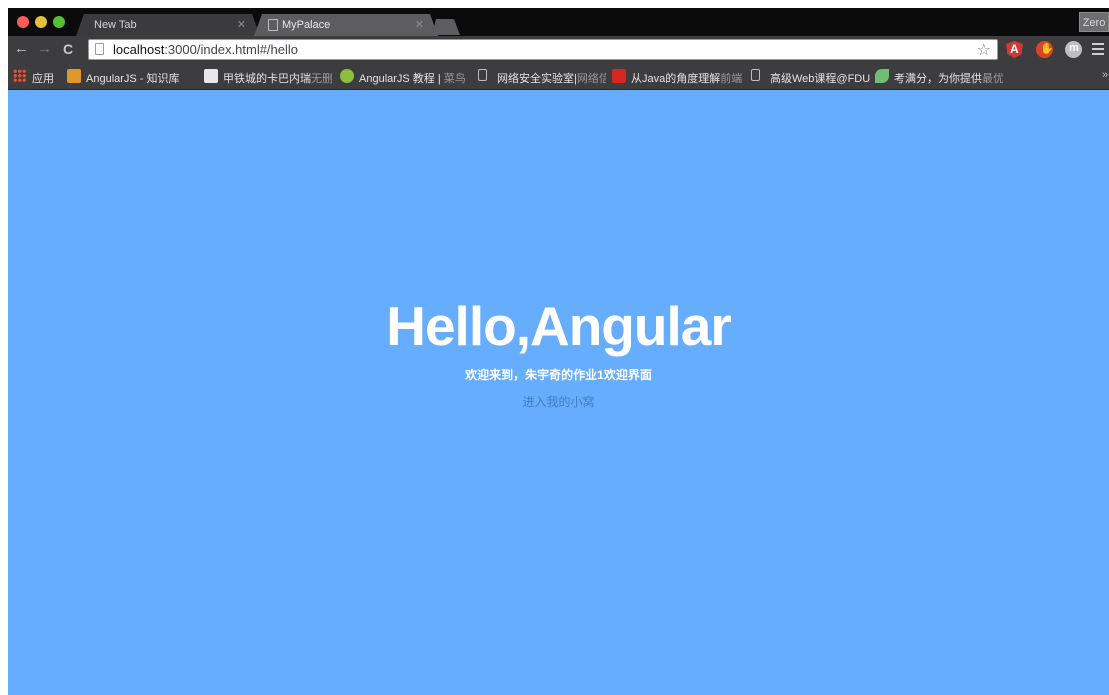  Describe the element at coordinates (948, 79) in the screenshot. I see `bookmark-label: 考满分，为你提供最优` at that location.